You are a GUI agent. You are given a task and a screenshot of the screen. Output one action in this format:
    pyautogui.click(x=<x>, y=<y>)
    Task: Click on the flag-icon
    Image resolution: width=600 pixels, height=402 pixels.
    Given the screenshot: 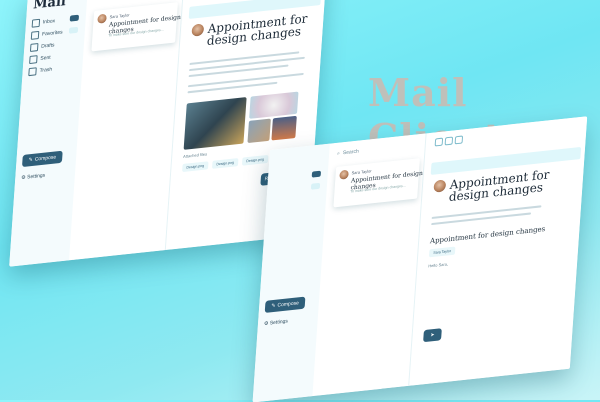 What is the action you would take?
    pyautogui.click(x=449, y=141)
    